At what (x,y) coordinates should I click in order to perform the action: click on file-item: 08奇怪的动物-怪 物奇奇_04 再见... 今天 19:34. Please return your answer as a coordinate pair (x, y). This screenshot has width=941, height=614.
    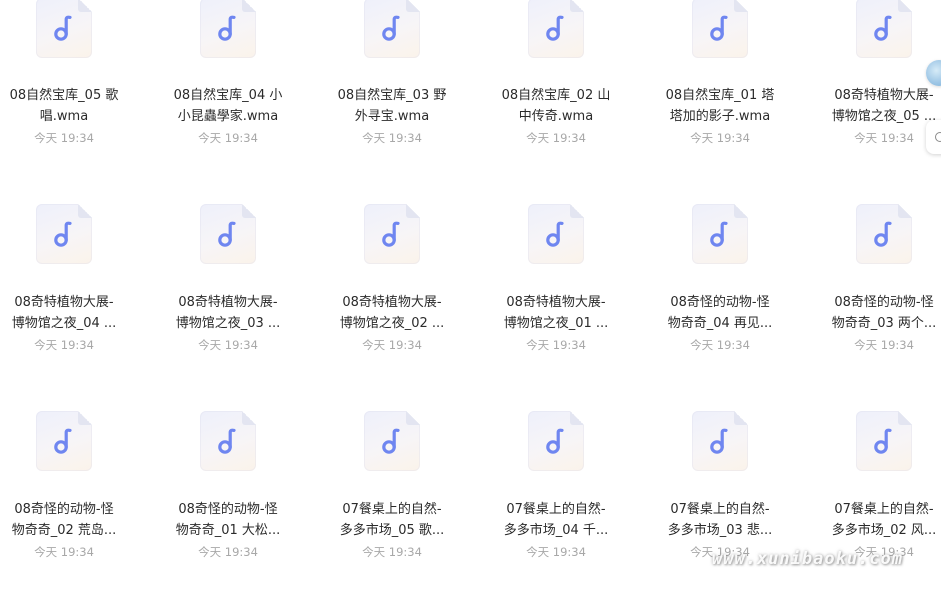
    Looking at the image, I should click on (720, 305).